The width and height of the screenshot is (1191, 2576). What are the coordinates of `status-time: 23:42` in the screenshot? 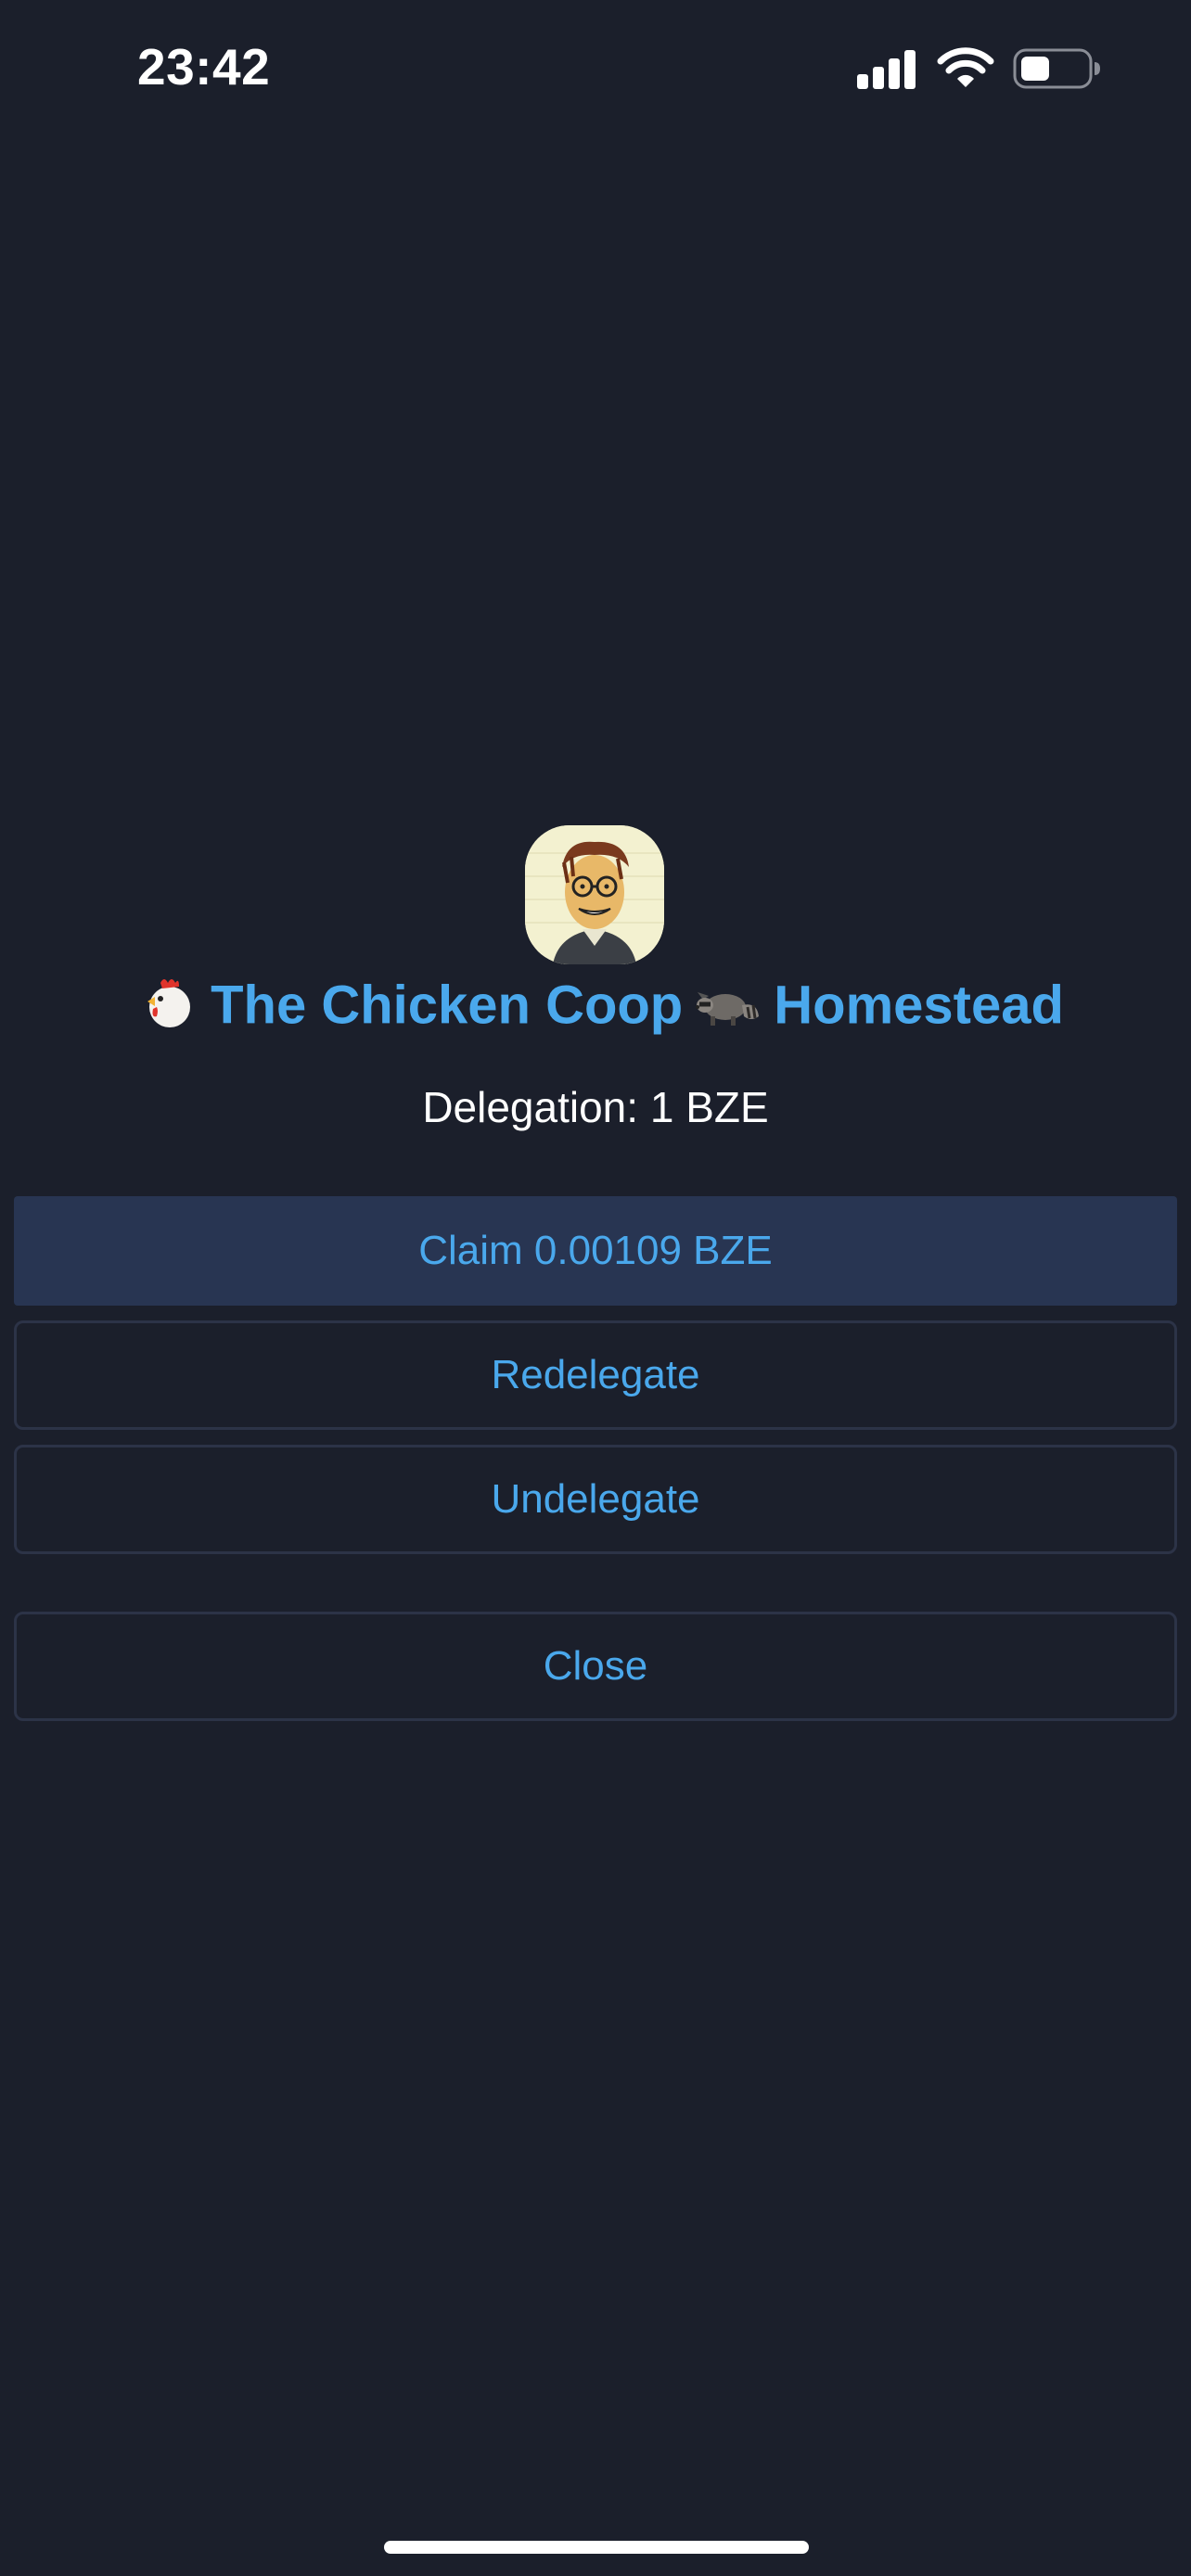 It's located at (204, 67).